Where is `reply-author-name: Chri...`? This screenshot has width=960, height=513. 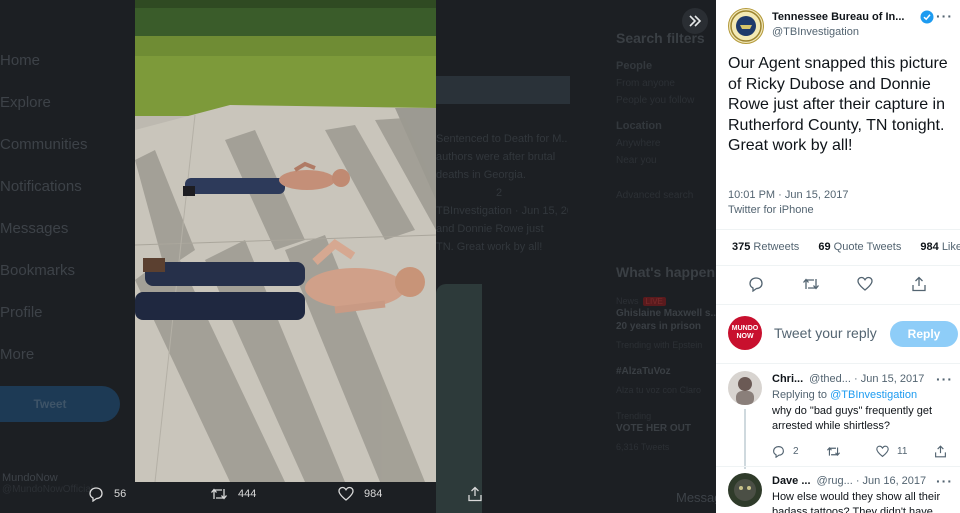 reply-author-name: Chri... is located at coordinates (787, 379).